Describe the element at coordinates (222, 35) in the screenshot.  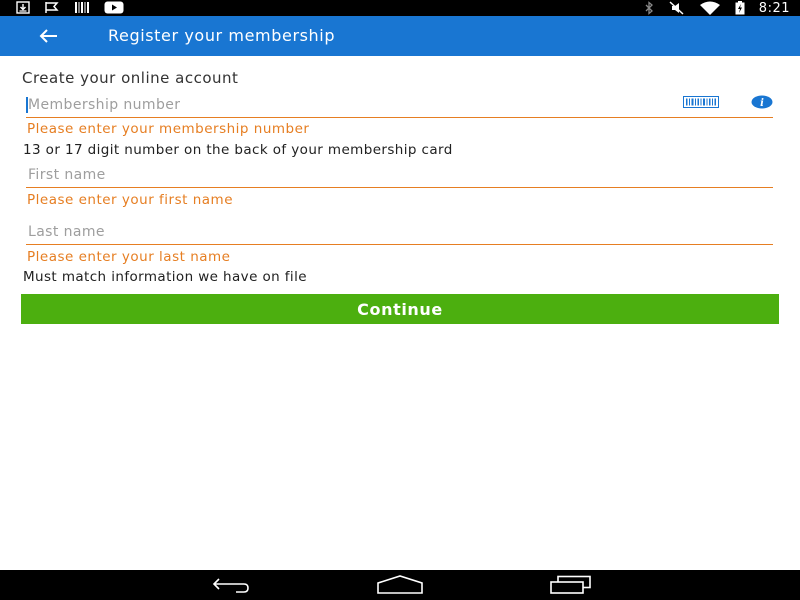
I see `page-title: Register your membership` at that location.